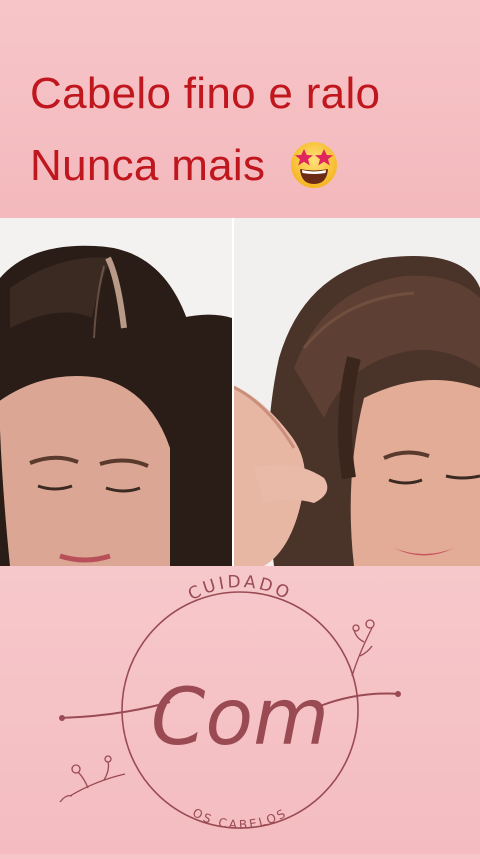 The height and width of the screenshot is (859, 480). Describe the element at coordinates (363, 648) in the screenshot. I see `floral-sprig-top-right-icon` at that location.